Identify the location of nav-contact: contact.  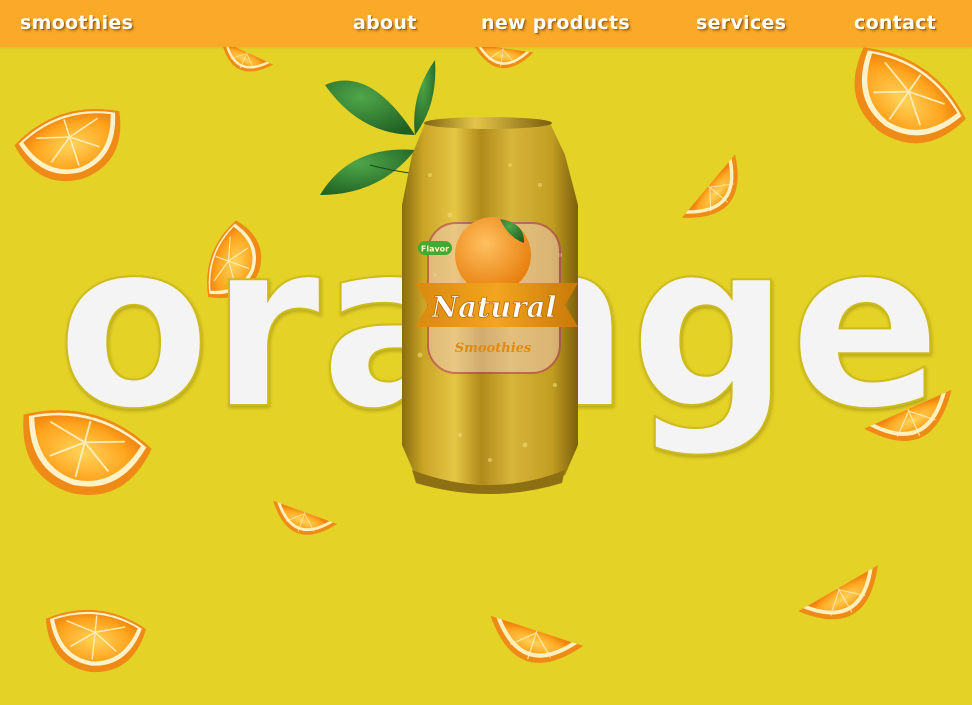
(895, 23).